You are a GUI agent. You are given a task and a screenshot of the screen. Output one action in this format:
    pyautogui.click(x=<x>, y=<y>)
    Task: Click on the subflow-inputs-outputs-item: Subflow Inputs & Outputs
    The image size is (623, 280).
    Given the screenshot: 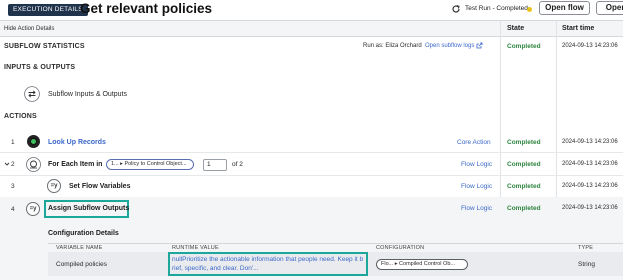 What is the action you would take?
    pyautogui.click(x=87, y=94)
    